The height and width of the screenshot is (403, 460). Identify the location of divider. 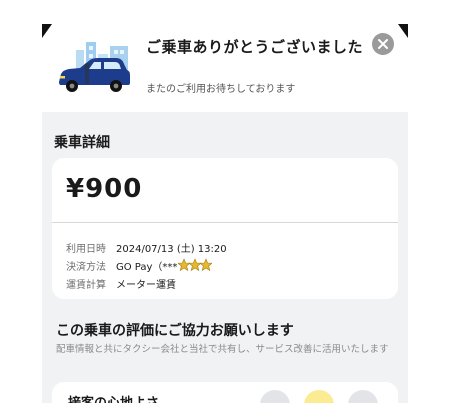
(225, 222).